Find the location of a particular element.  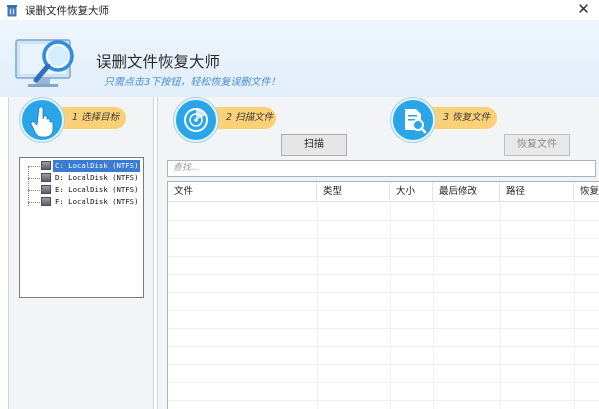

table-header: 文件 类型 大小 最后修改 路径 恢复 is located at coordinates (383, 192).